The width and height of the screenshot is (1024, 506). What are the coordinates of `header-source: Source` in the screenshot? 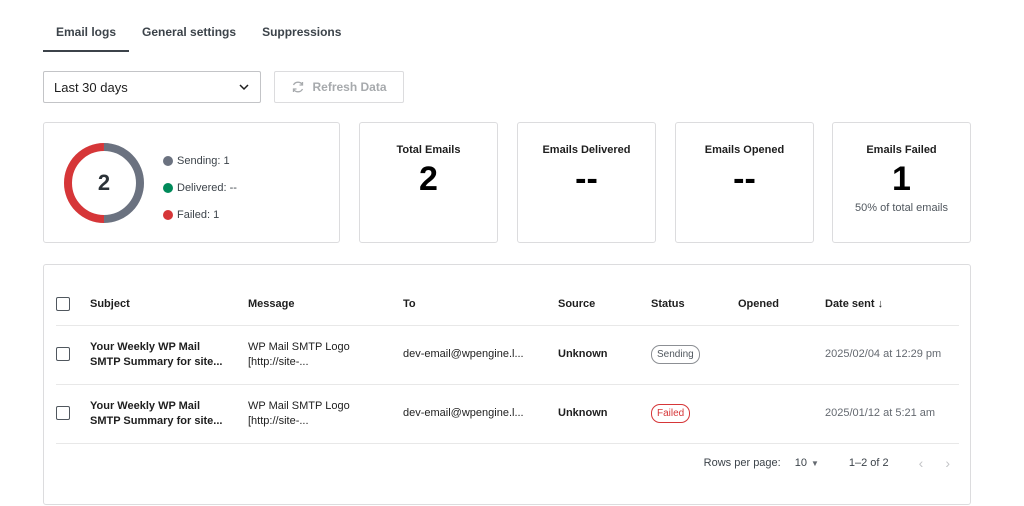 It's located at (604, 304).